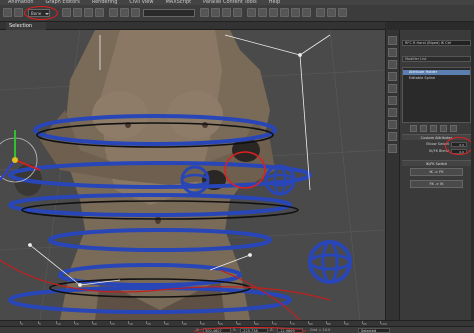 This screenshot has width=474, height=333. Describe the element at coordinates (226, 12) in the screenshot. I see `percent-snap-icon` at that location.